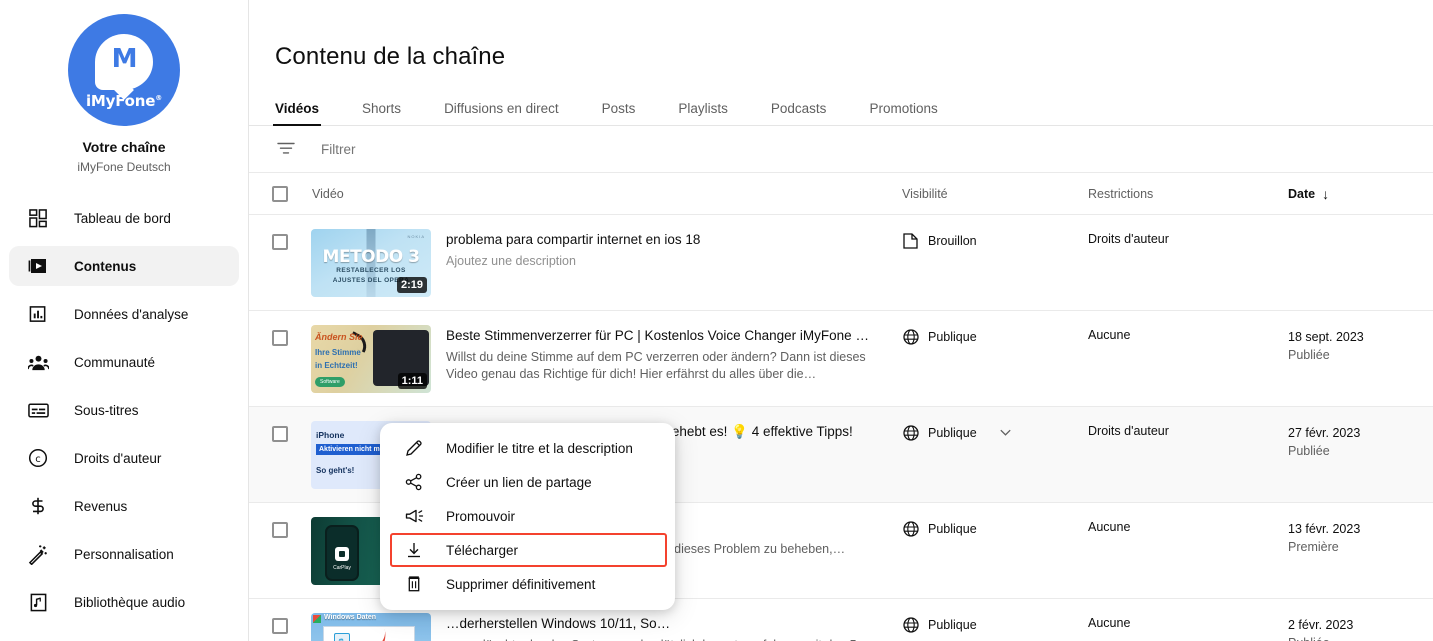 The height and width of the screenshot is (641, 1433). I want to click on tab-shorts: Shorts, so click(381, 113).